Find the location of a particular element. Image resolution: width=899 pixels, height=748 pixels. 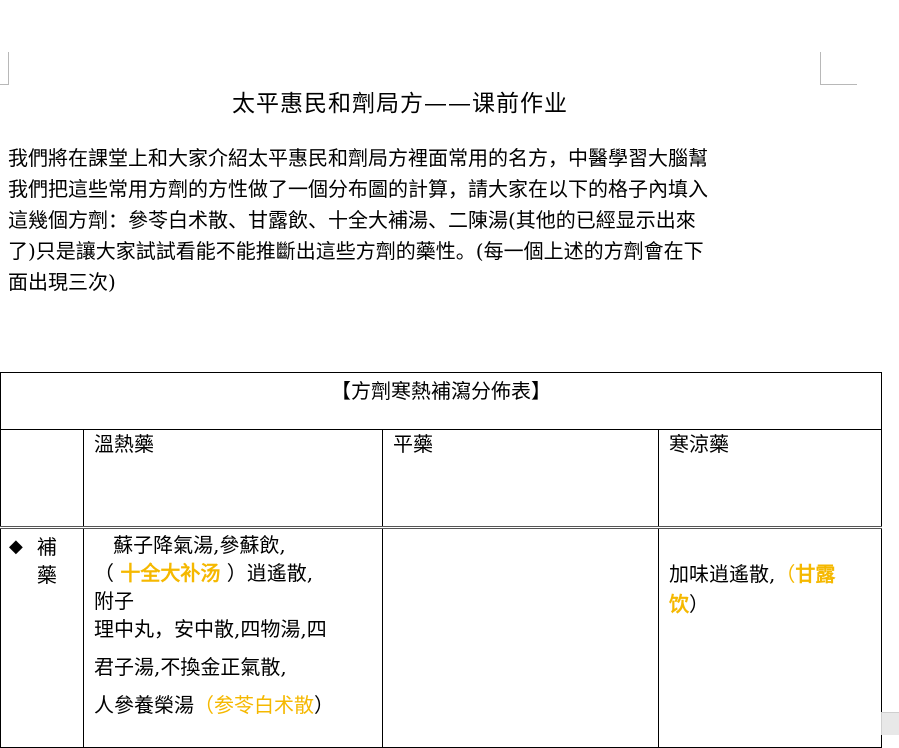

intro-line: 這幾個方劑：參苓白术散、甘露飲、十全大補湯、二陳湯(其他的已經显示出來 is located at coordinates (352, 220).